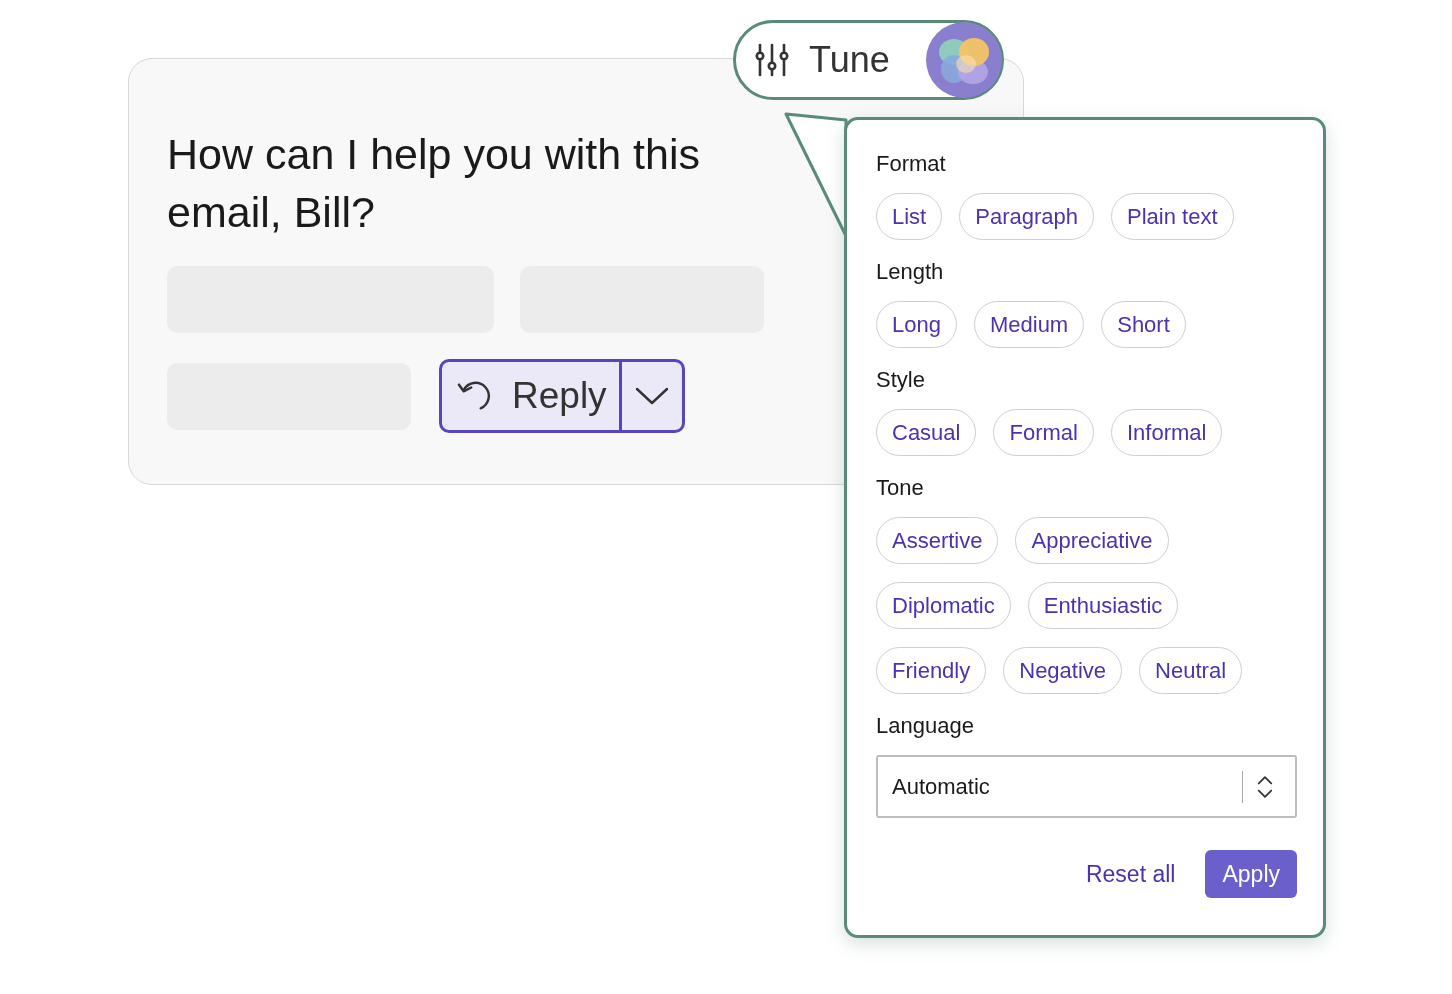  I want to click on option-chip: Informal, so click(1166, 432).